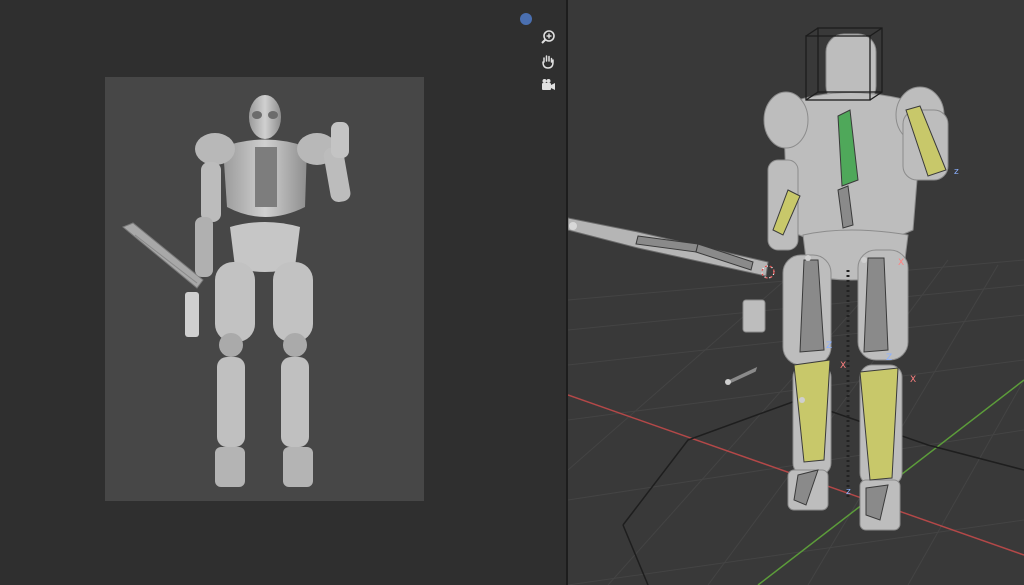  I want to click on hand-icon, so click(548, 61).